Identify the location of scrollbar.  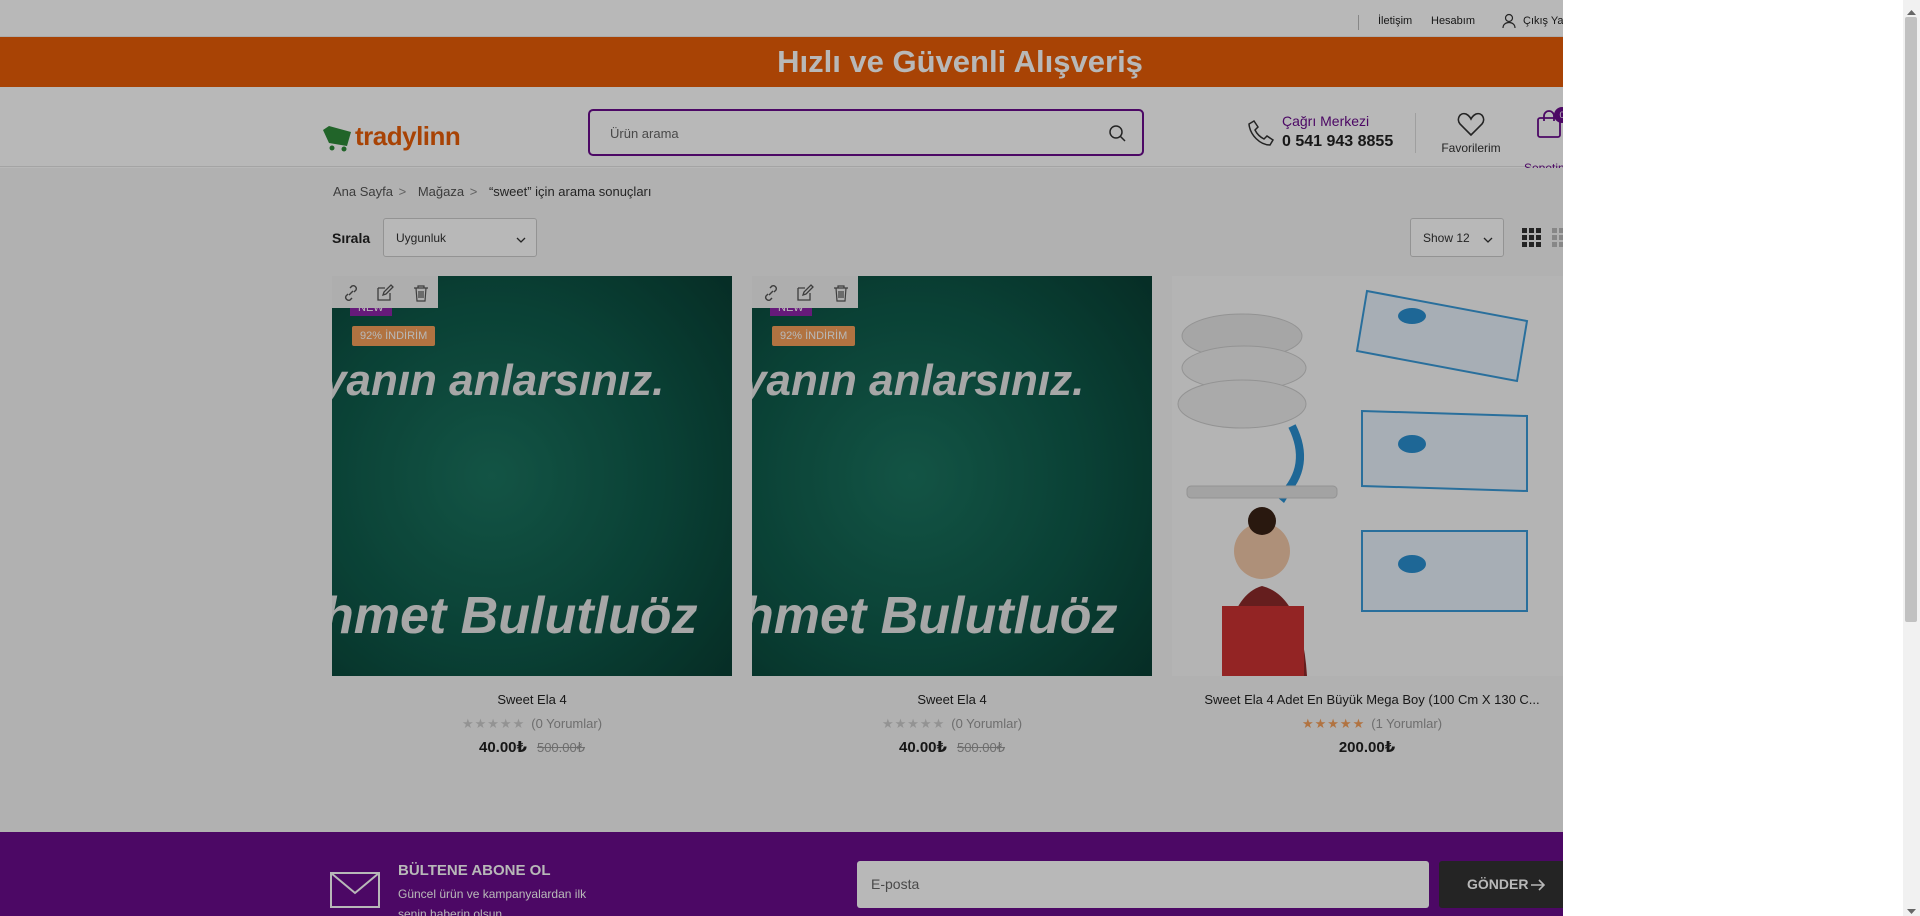
(1911, 458).